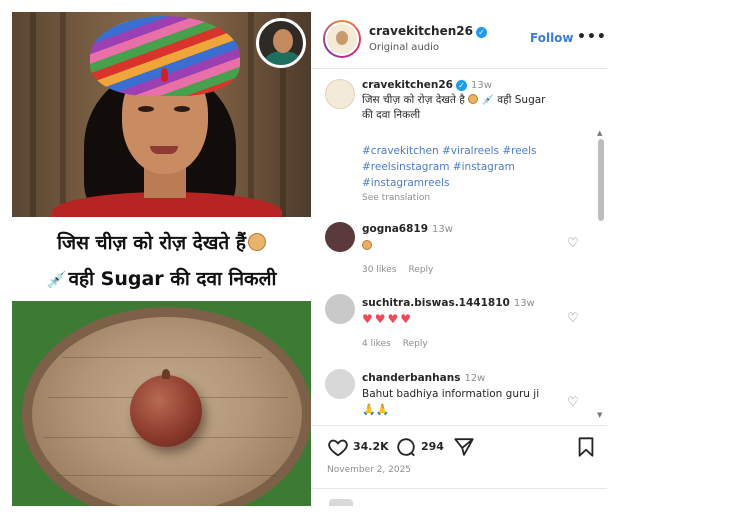 The image size is (730, 529). Describe the element at coordinates (599, 133) in the screenshot. I see `scroll-up-arrow-icon: ▲` at that location.